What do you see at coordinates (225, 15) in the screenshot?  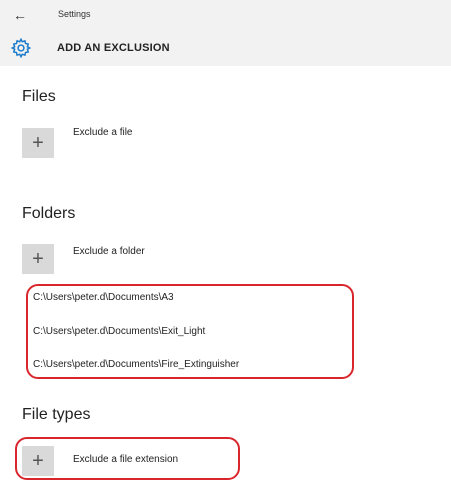 I see `title-bar: ← Settings` at bounding box center [225, 15].